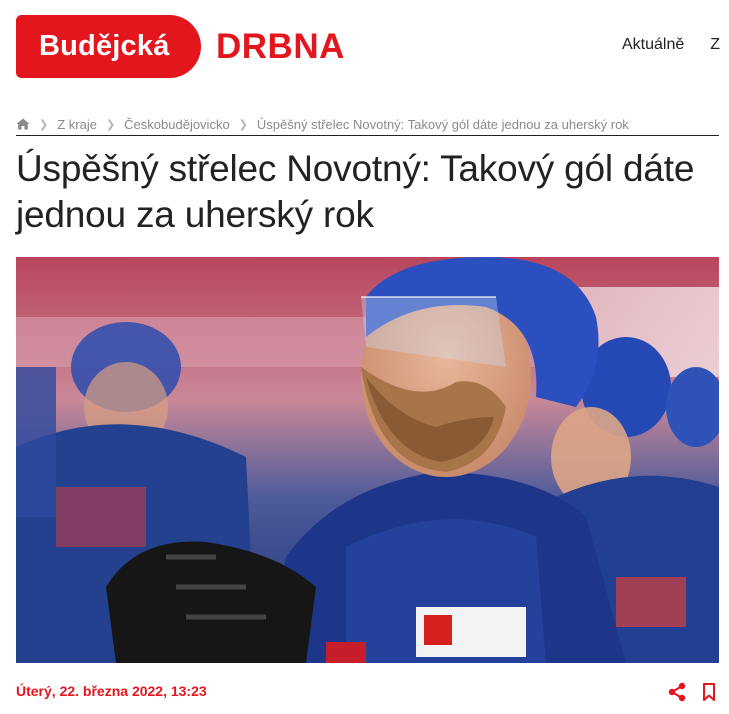 Image resolution: width=729 pixels, height=714 pixels. I want to click on article-meta: Úterý, 22. března 2022, 13:23, so click(367, 692).